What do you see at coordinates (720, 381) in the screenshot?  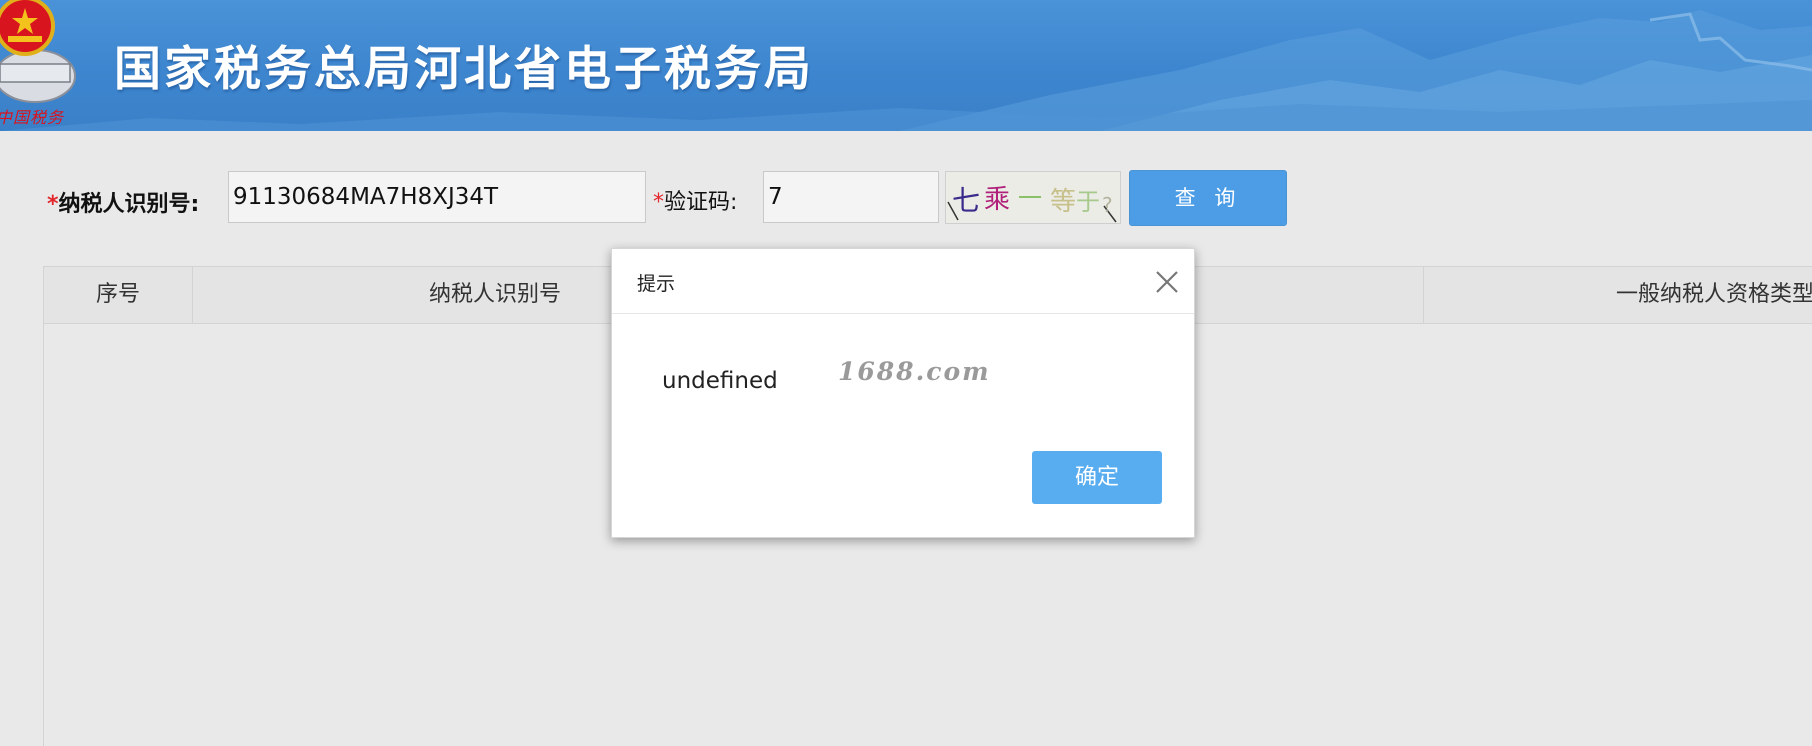 I see `dialog-message: undefined` at bounding box center [720, 381].